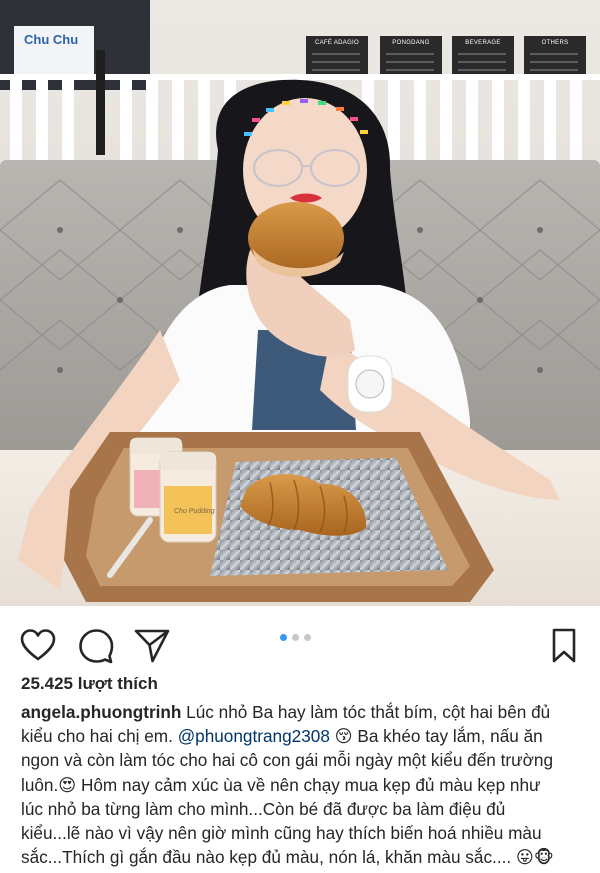 The width and height of the screenshot is (600, 873). I want to click on menu-board-others: OTHERS, so click(555, 43).